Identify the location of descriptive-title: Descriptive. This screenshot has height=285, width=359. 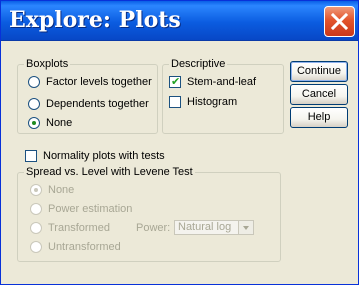
(198, 64).